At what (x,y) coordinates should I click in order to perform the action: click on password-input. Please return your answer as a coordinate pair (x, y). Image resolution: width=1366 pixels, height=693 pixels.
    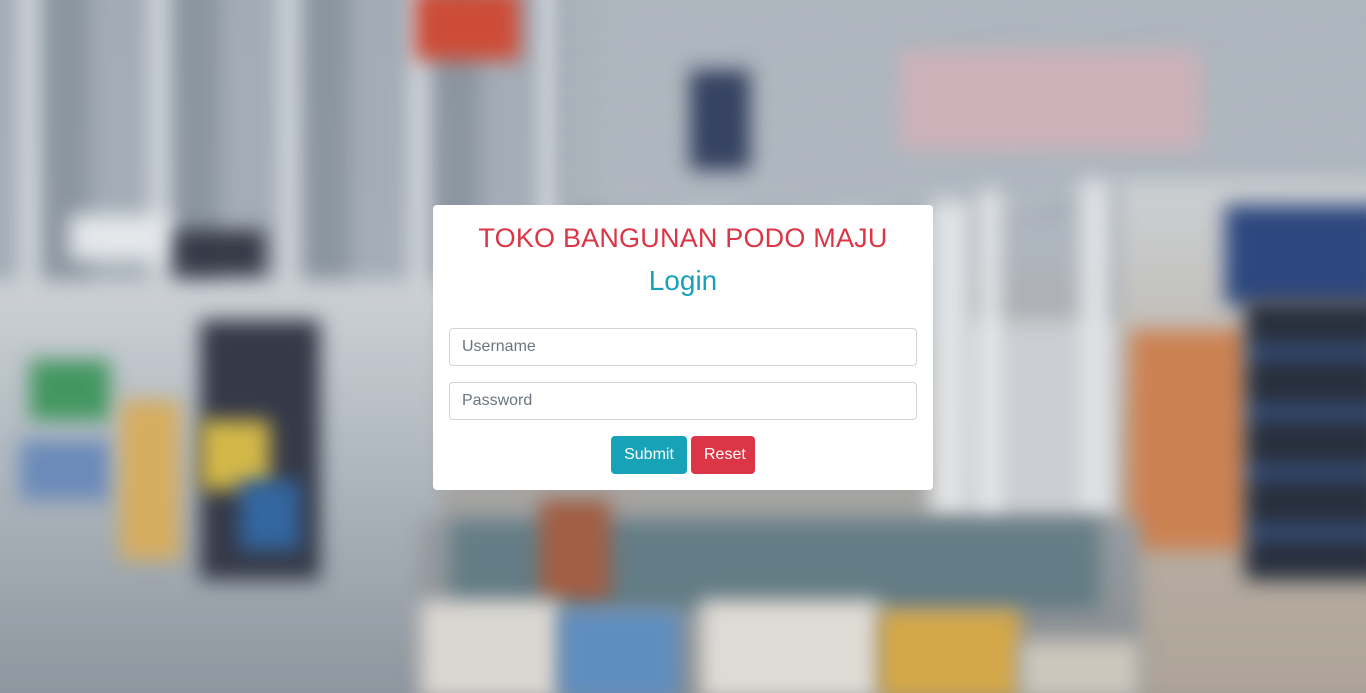
    Looking at the image, I should click on (683, 401).